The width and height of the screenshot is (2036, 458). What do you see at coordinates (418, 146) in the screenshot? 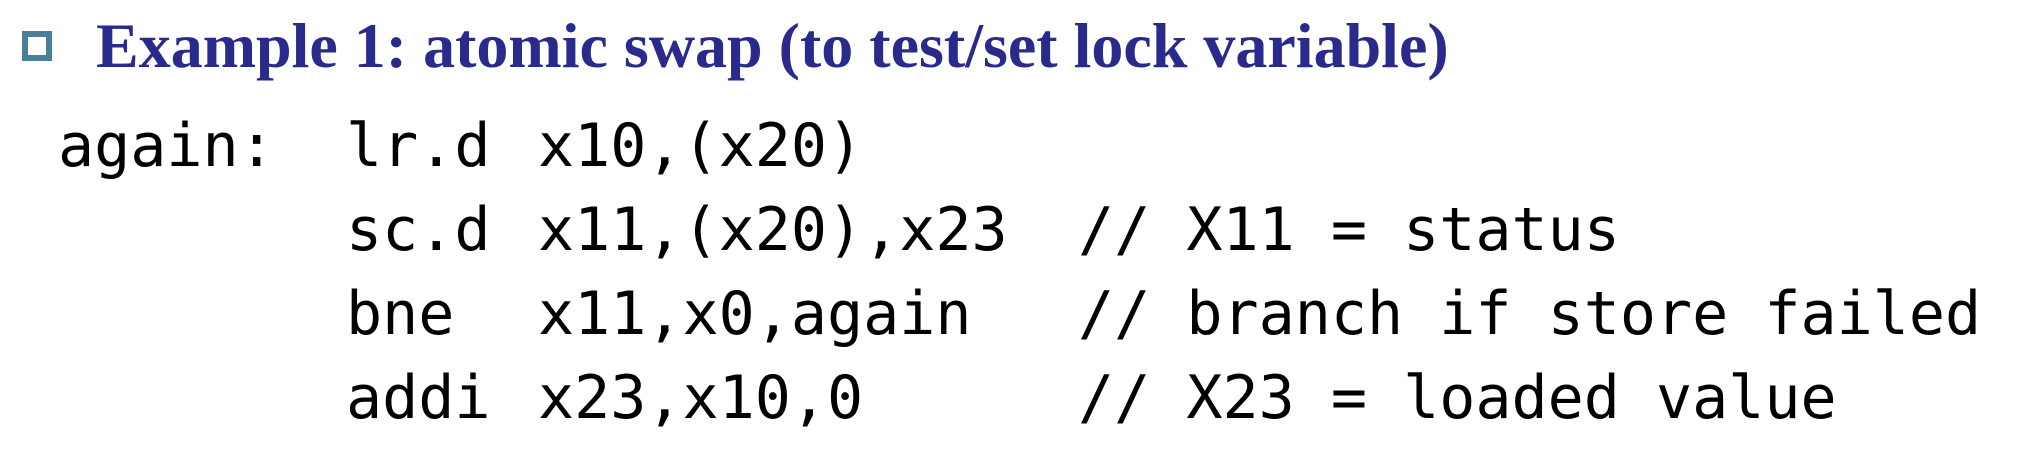
I see `code-opcode: lr.d` at bounding box center [418, 146].